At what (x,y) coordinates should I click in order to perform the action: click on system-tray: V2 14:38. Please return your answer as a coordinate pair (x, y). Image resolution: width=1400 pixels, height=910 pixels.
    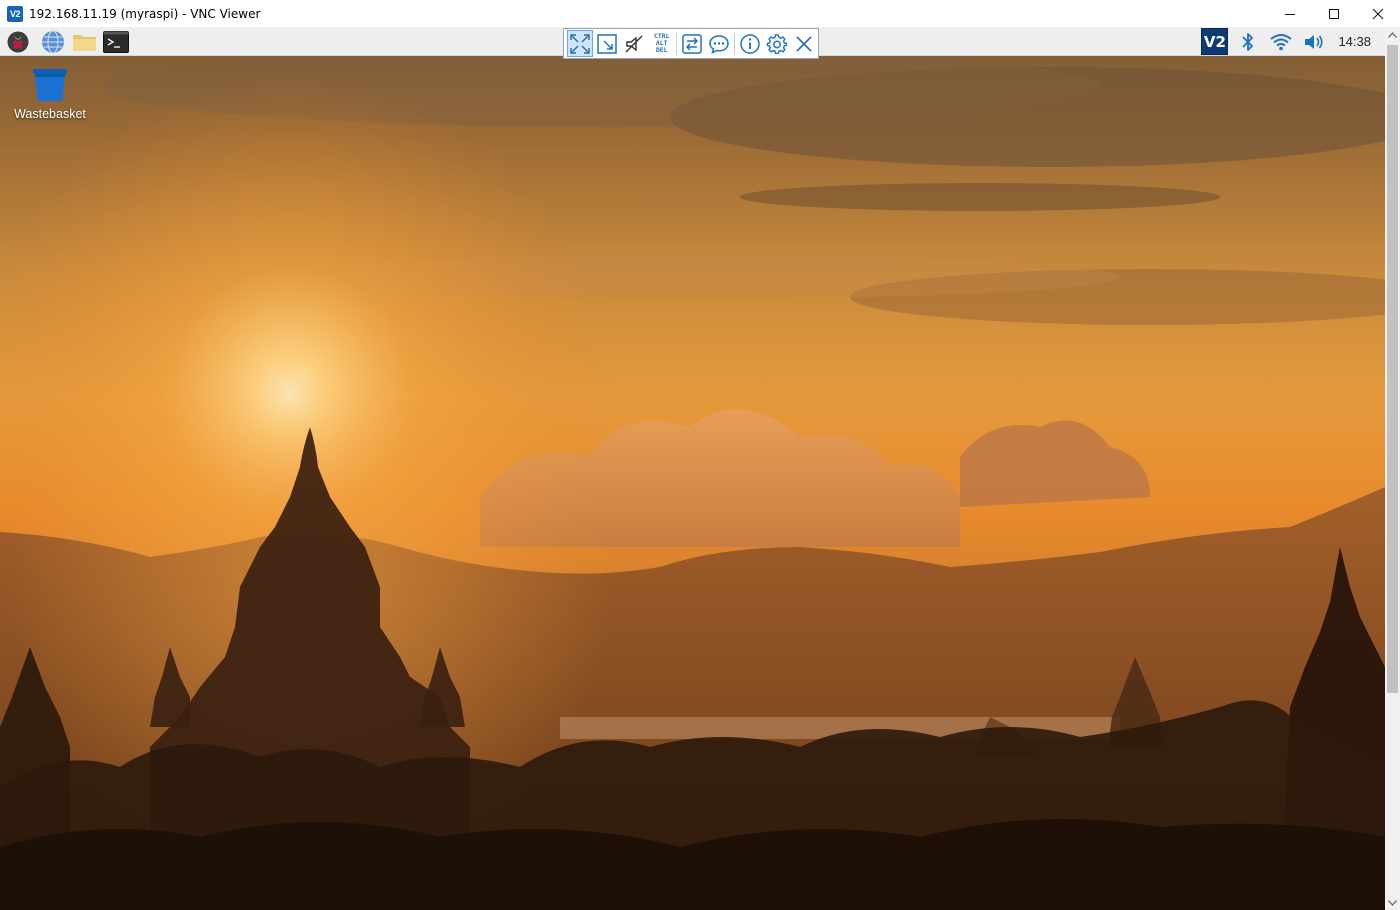
    Looking at the image, I should click on (1291, 41).